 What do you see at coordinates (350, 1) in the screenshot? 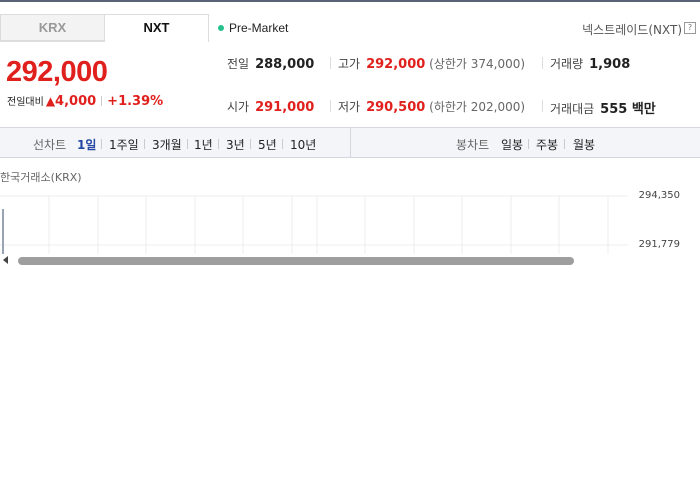
I see `top-border` at bounding box center [350, 1].